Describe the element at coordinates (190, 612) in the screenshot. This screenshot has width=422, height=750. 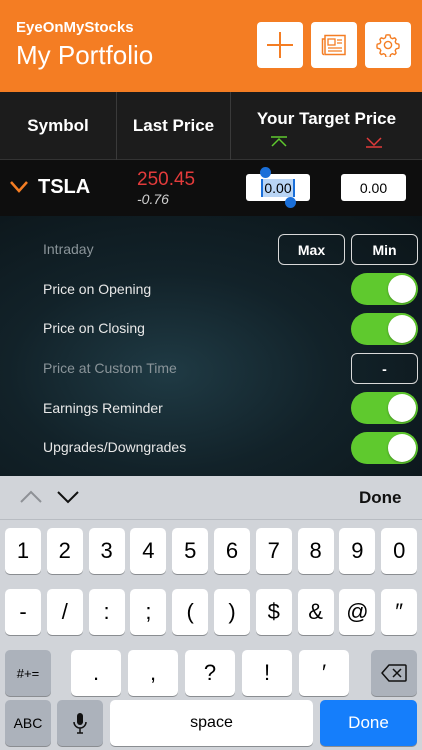
I see `symbol-key-4: (` at that location.